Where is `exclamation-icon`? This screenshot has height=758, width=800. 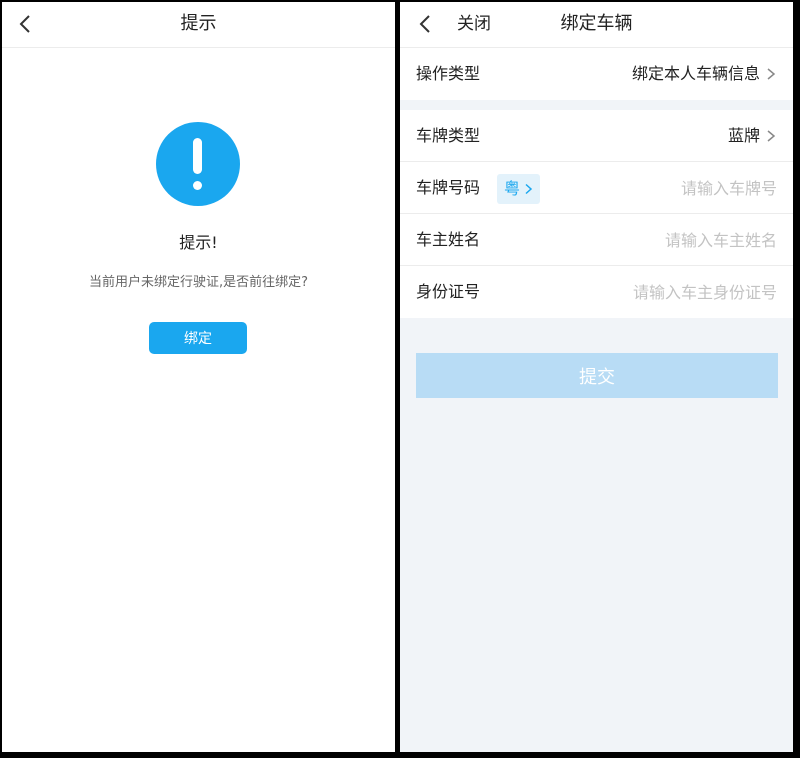 exclamation-icon is located at coordinates (198, 164).